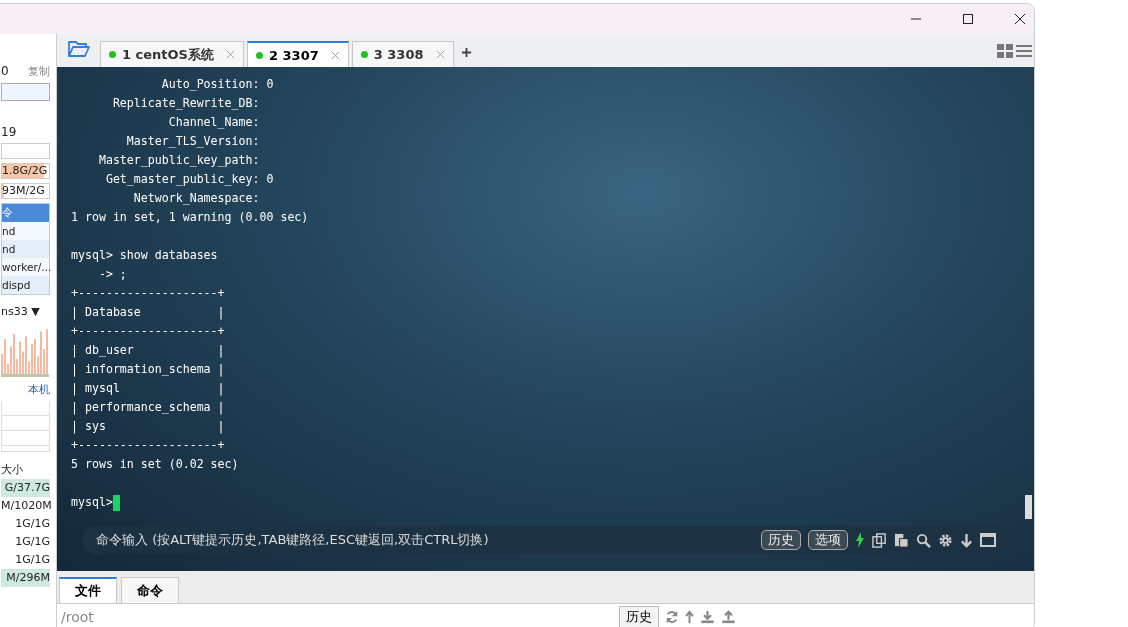 The width and height of the screenshot is (1128, 627). I want to click on refresh-icon, so click(672, 617).